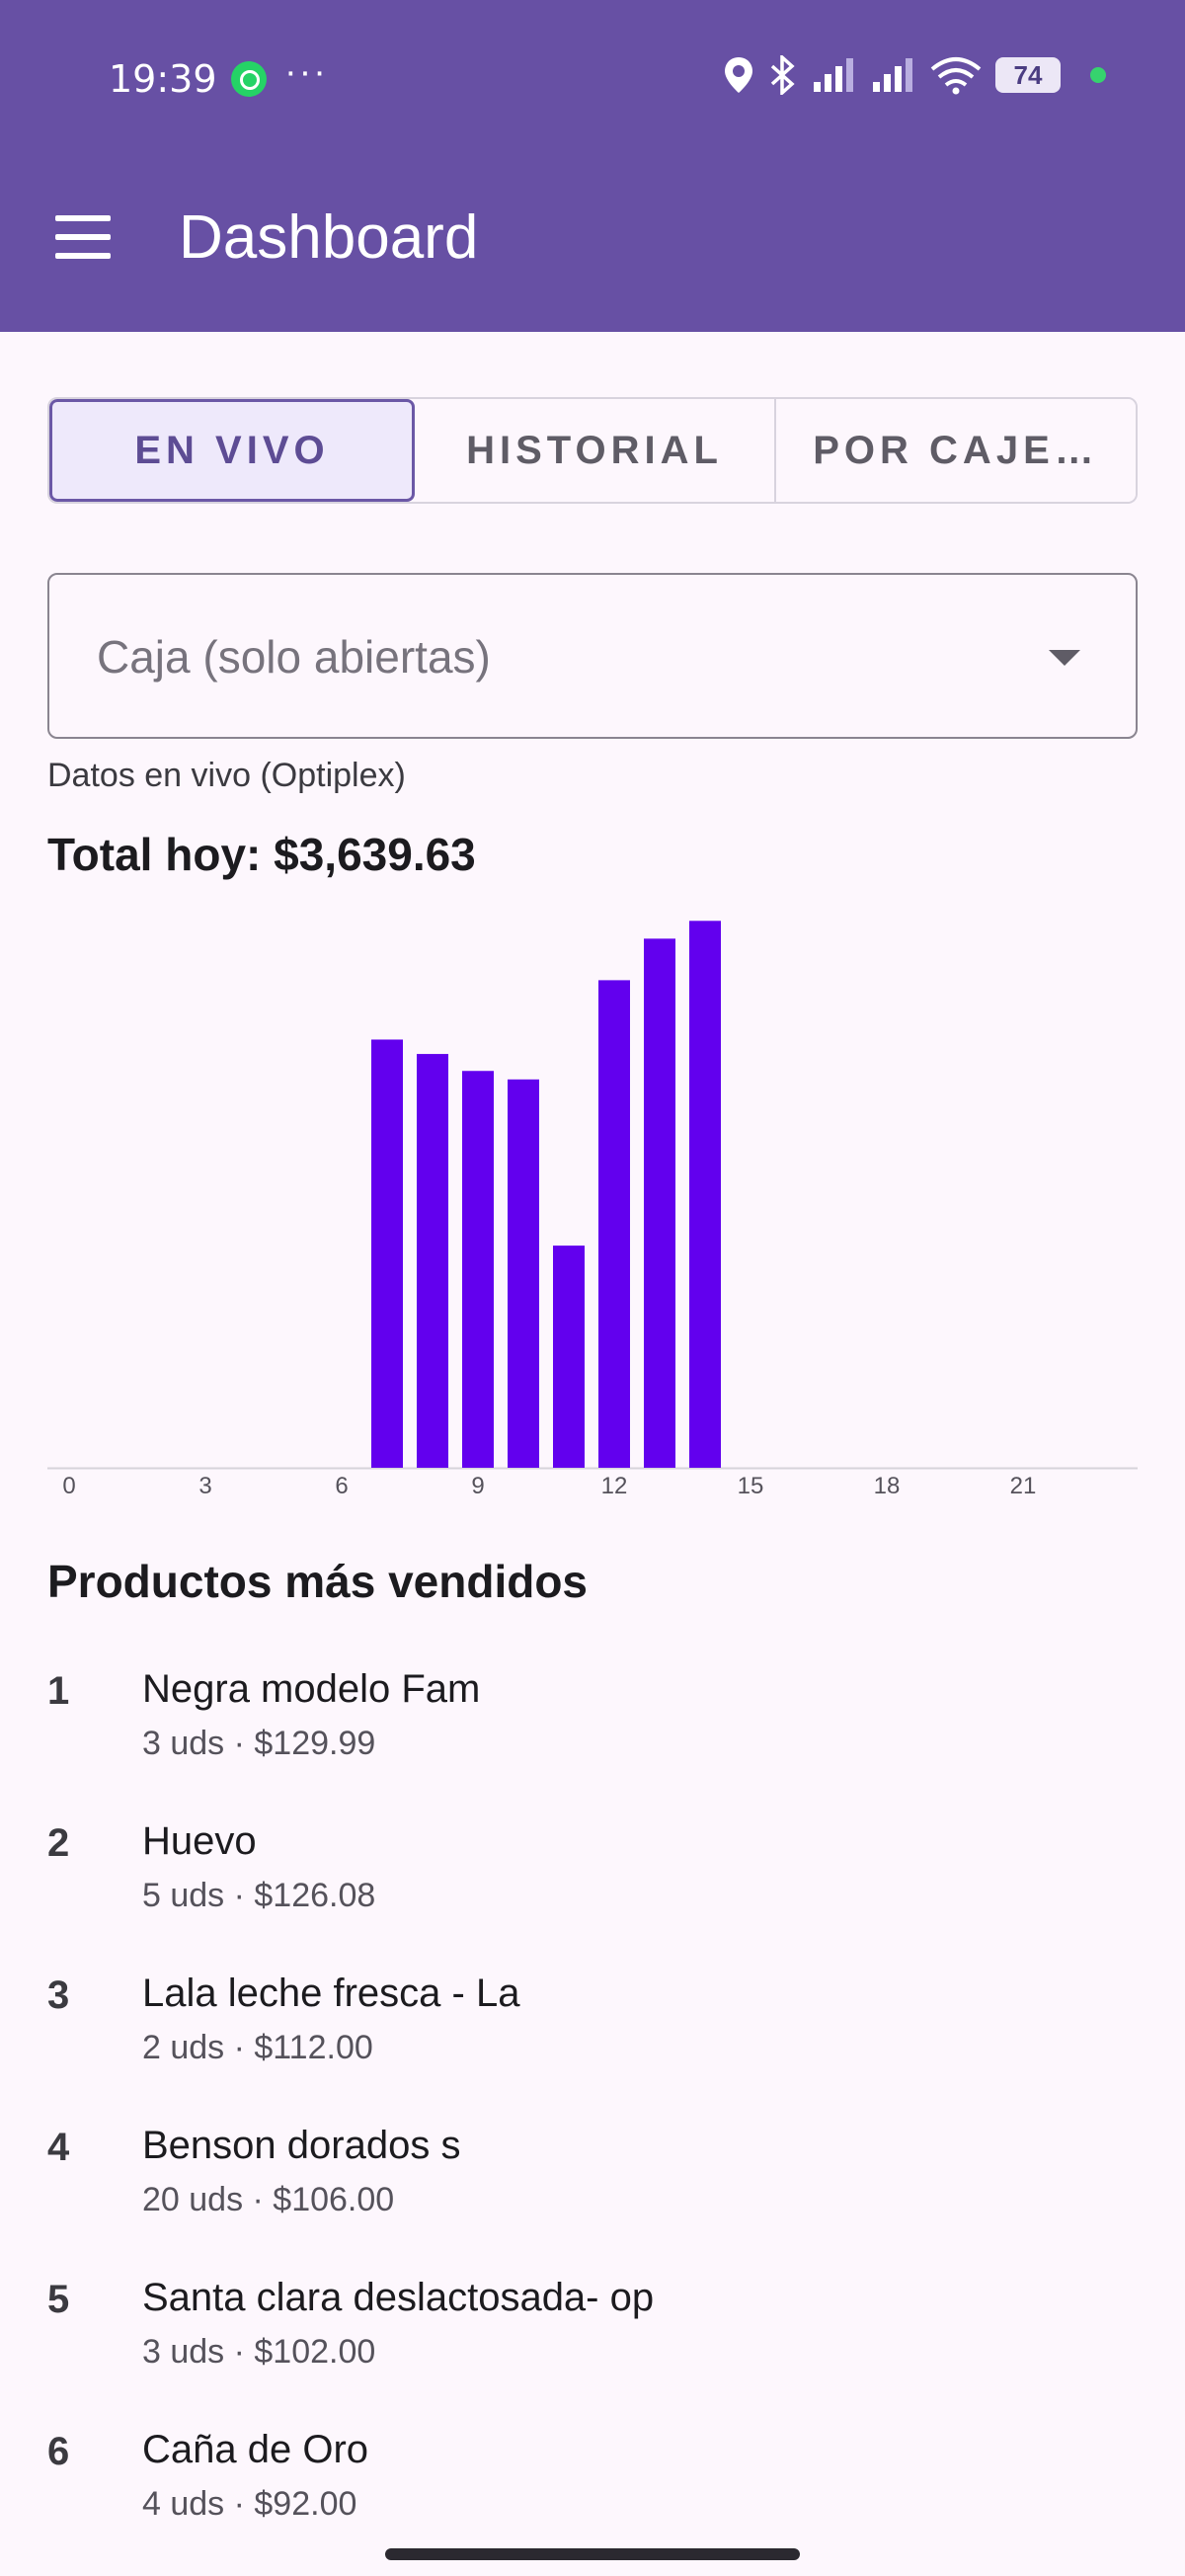 The width and height of the screenshot is (1185, 2576). I want to click on live-source-label: Datos en vivo (Optiplex), so click(227, 775).